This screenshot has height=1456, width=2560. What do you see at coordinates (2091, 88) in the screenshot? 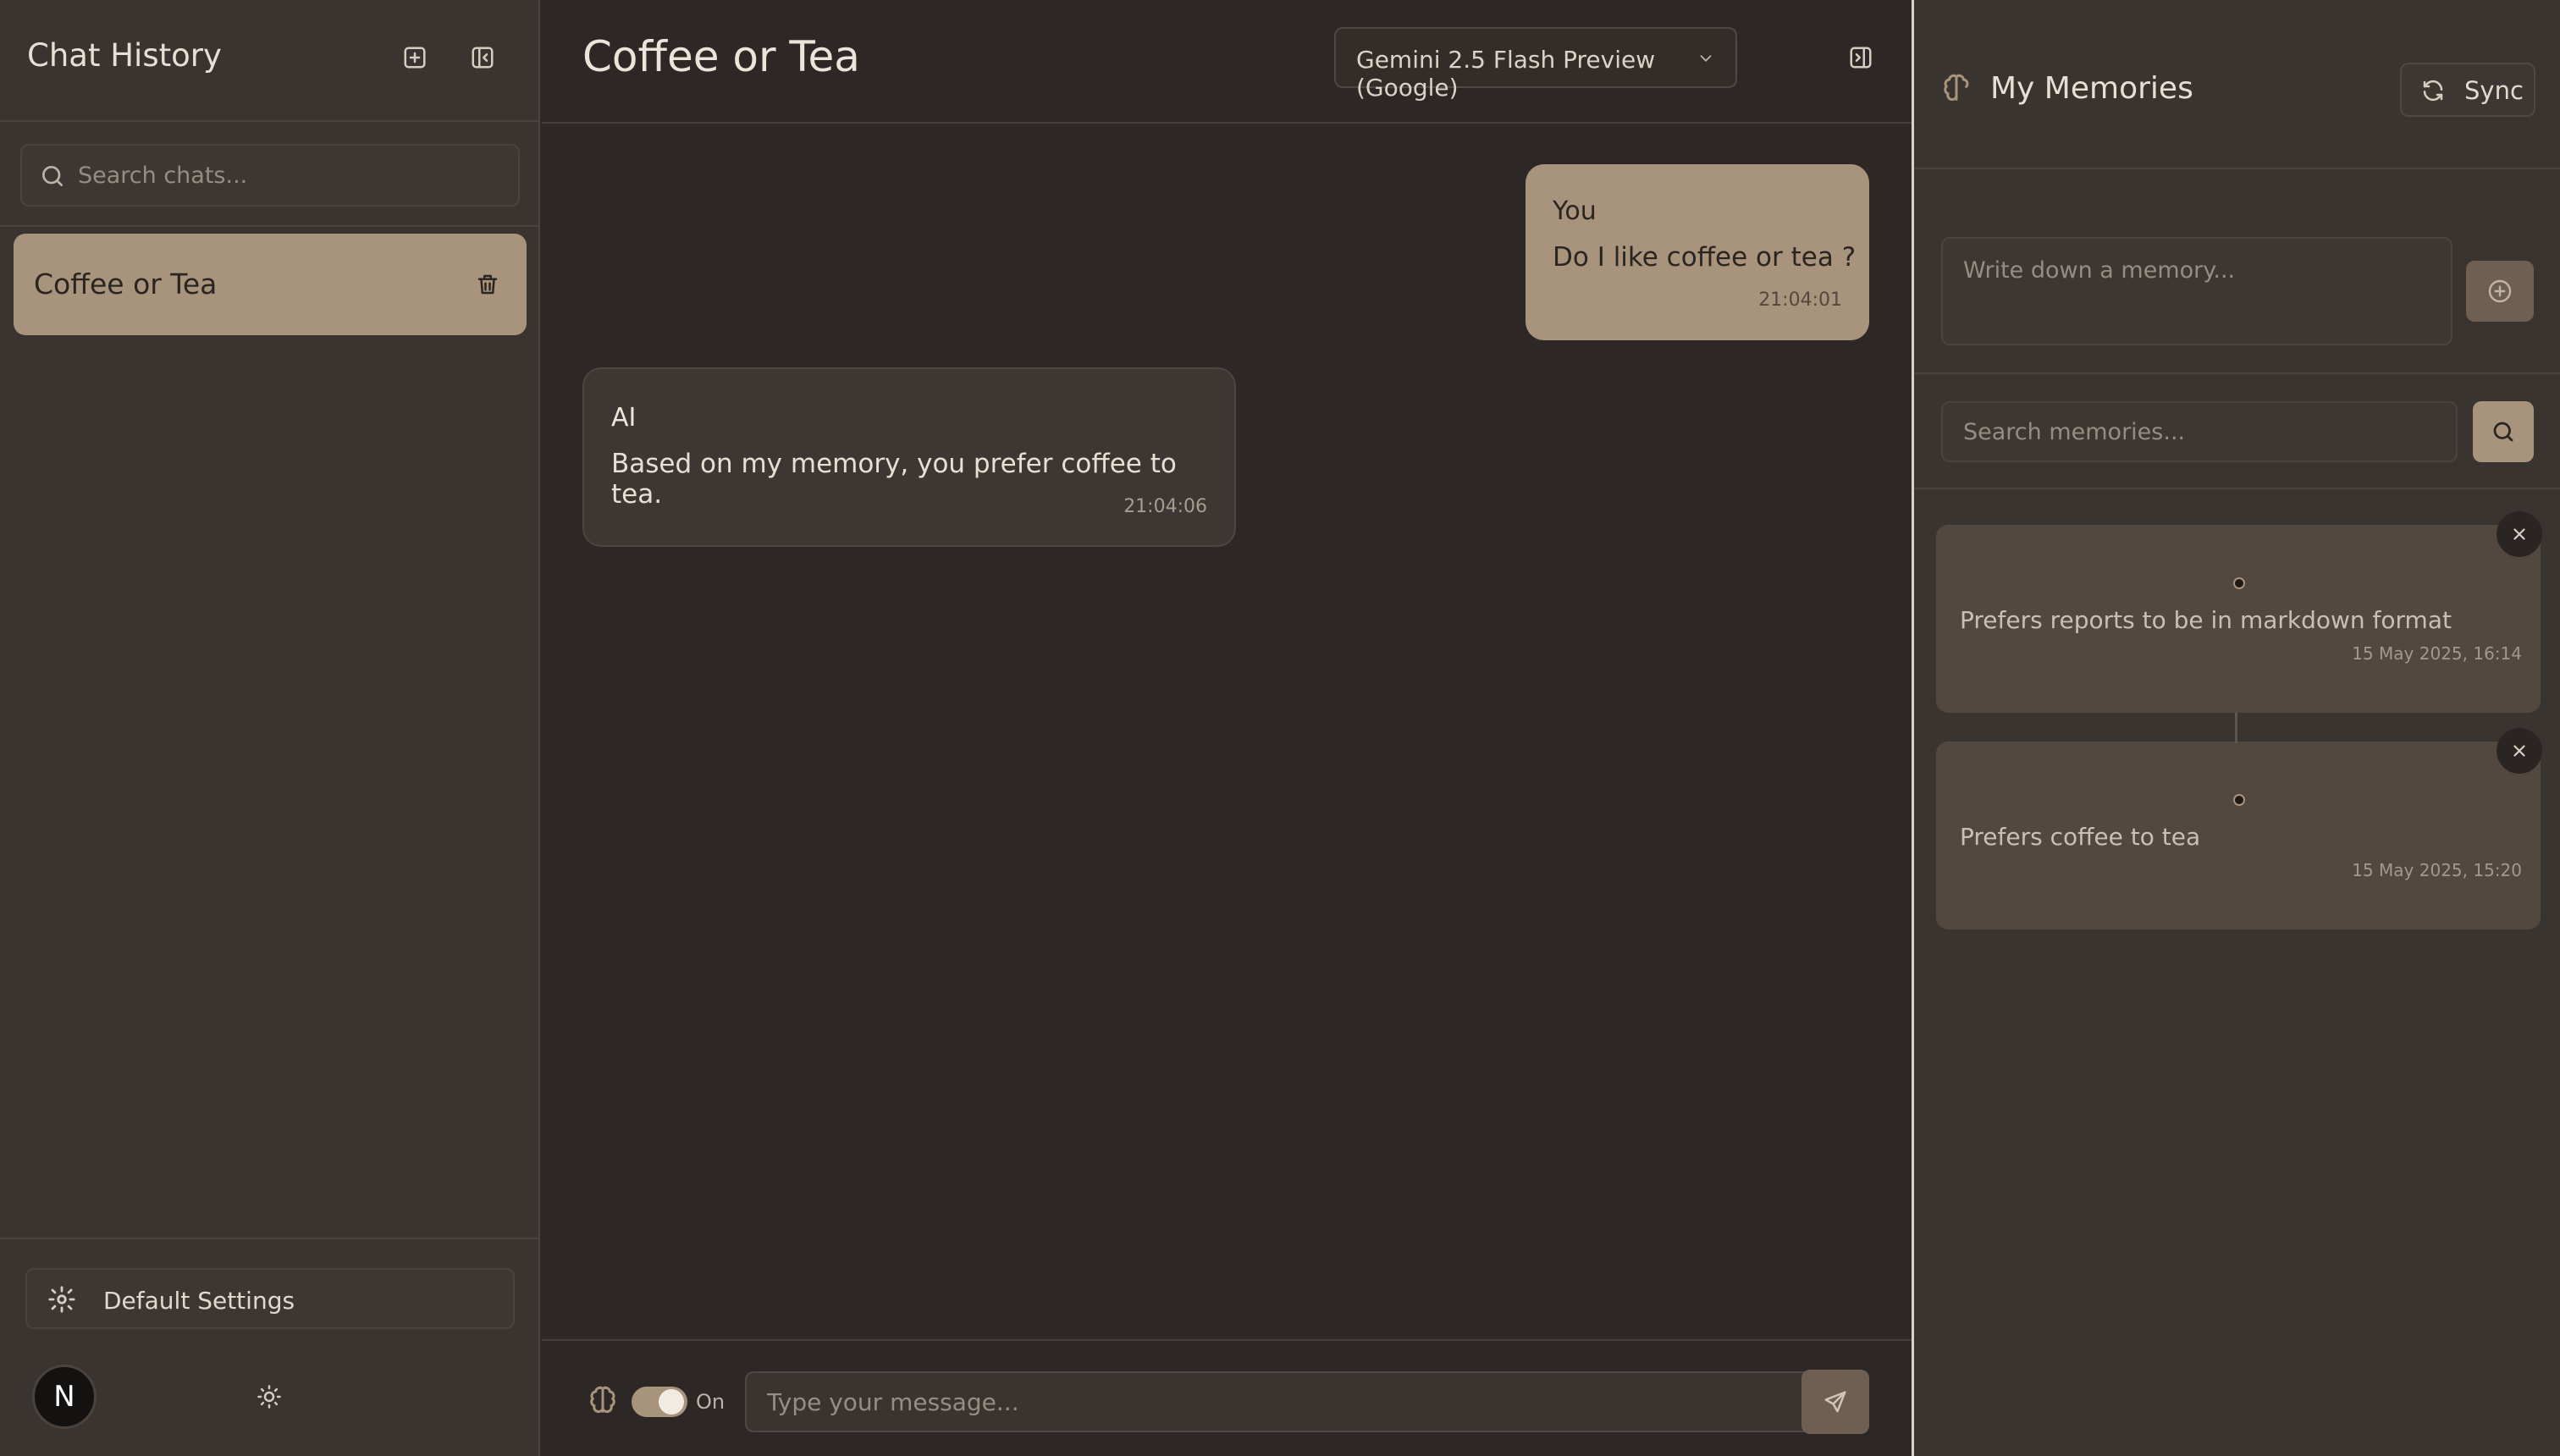
I see `memory-title: My Memories` at bounding box center [2091, 88].